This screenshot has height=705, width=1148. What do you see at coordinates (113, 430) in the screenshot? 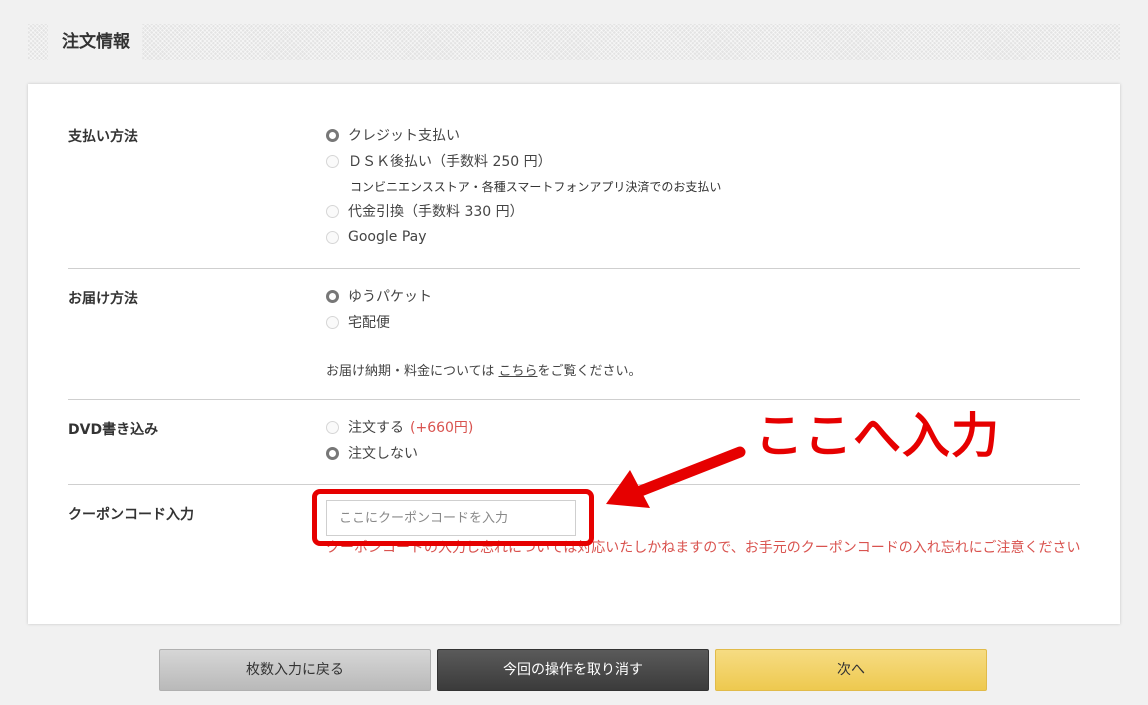
I see `dvd-label: DVD書き込み` at bounding box center [113, 430].